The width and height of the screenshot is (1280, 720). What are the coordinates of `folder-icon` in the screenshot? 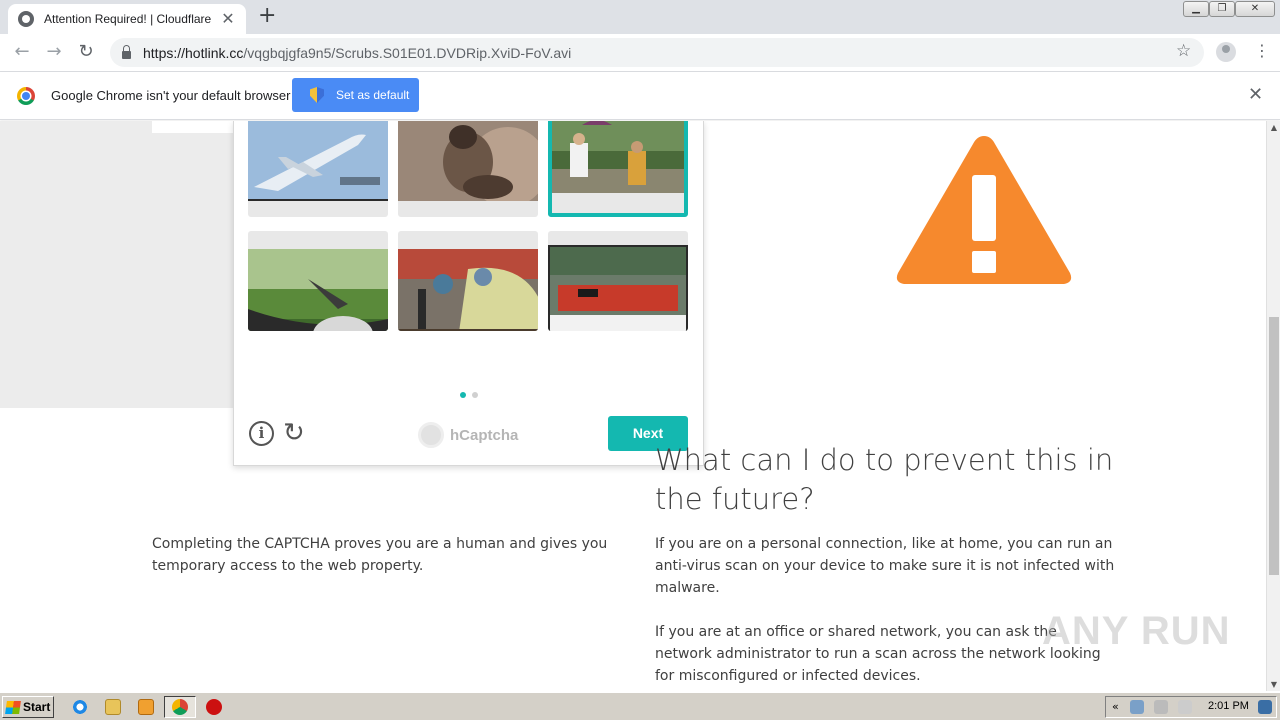 It's located at (113, 707).